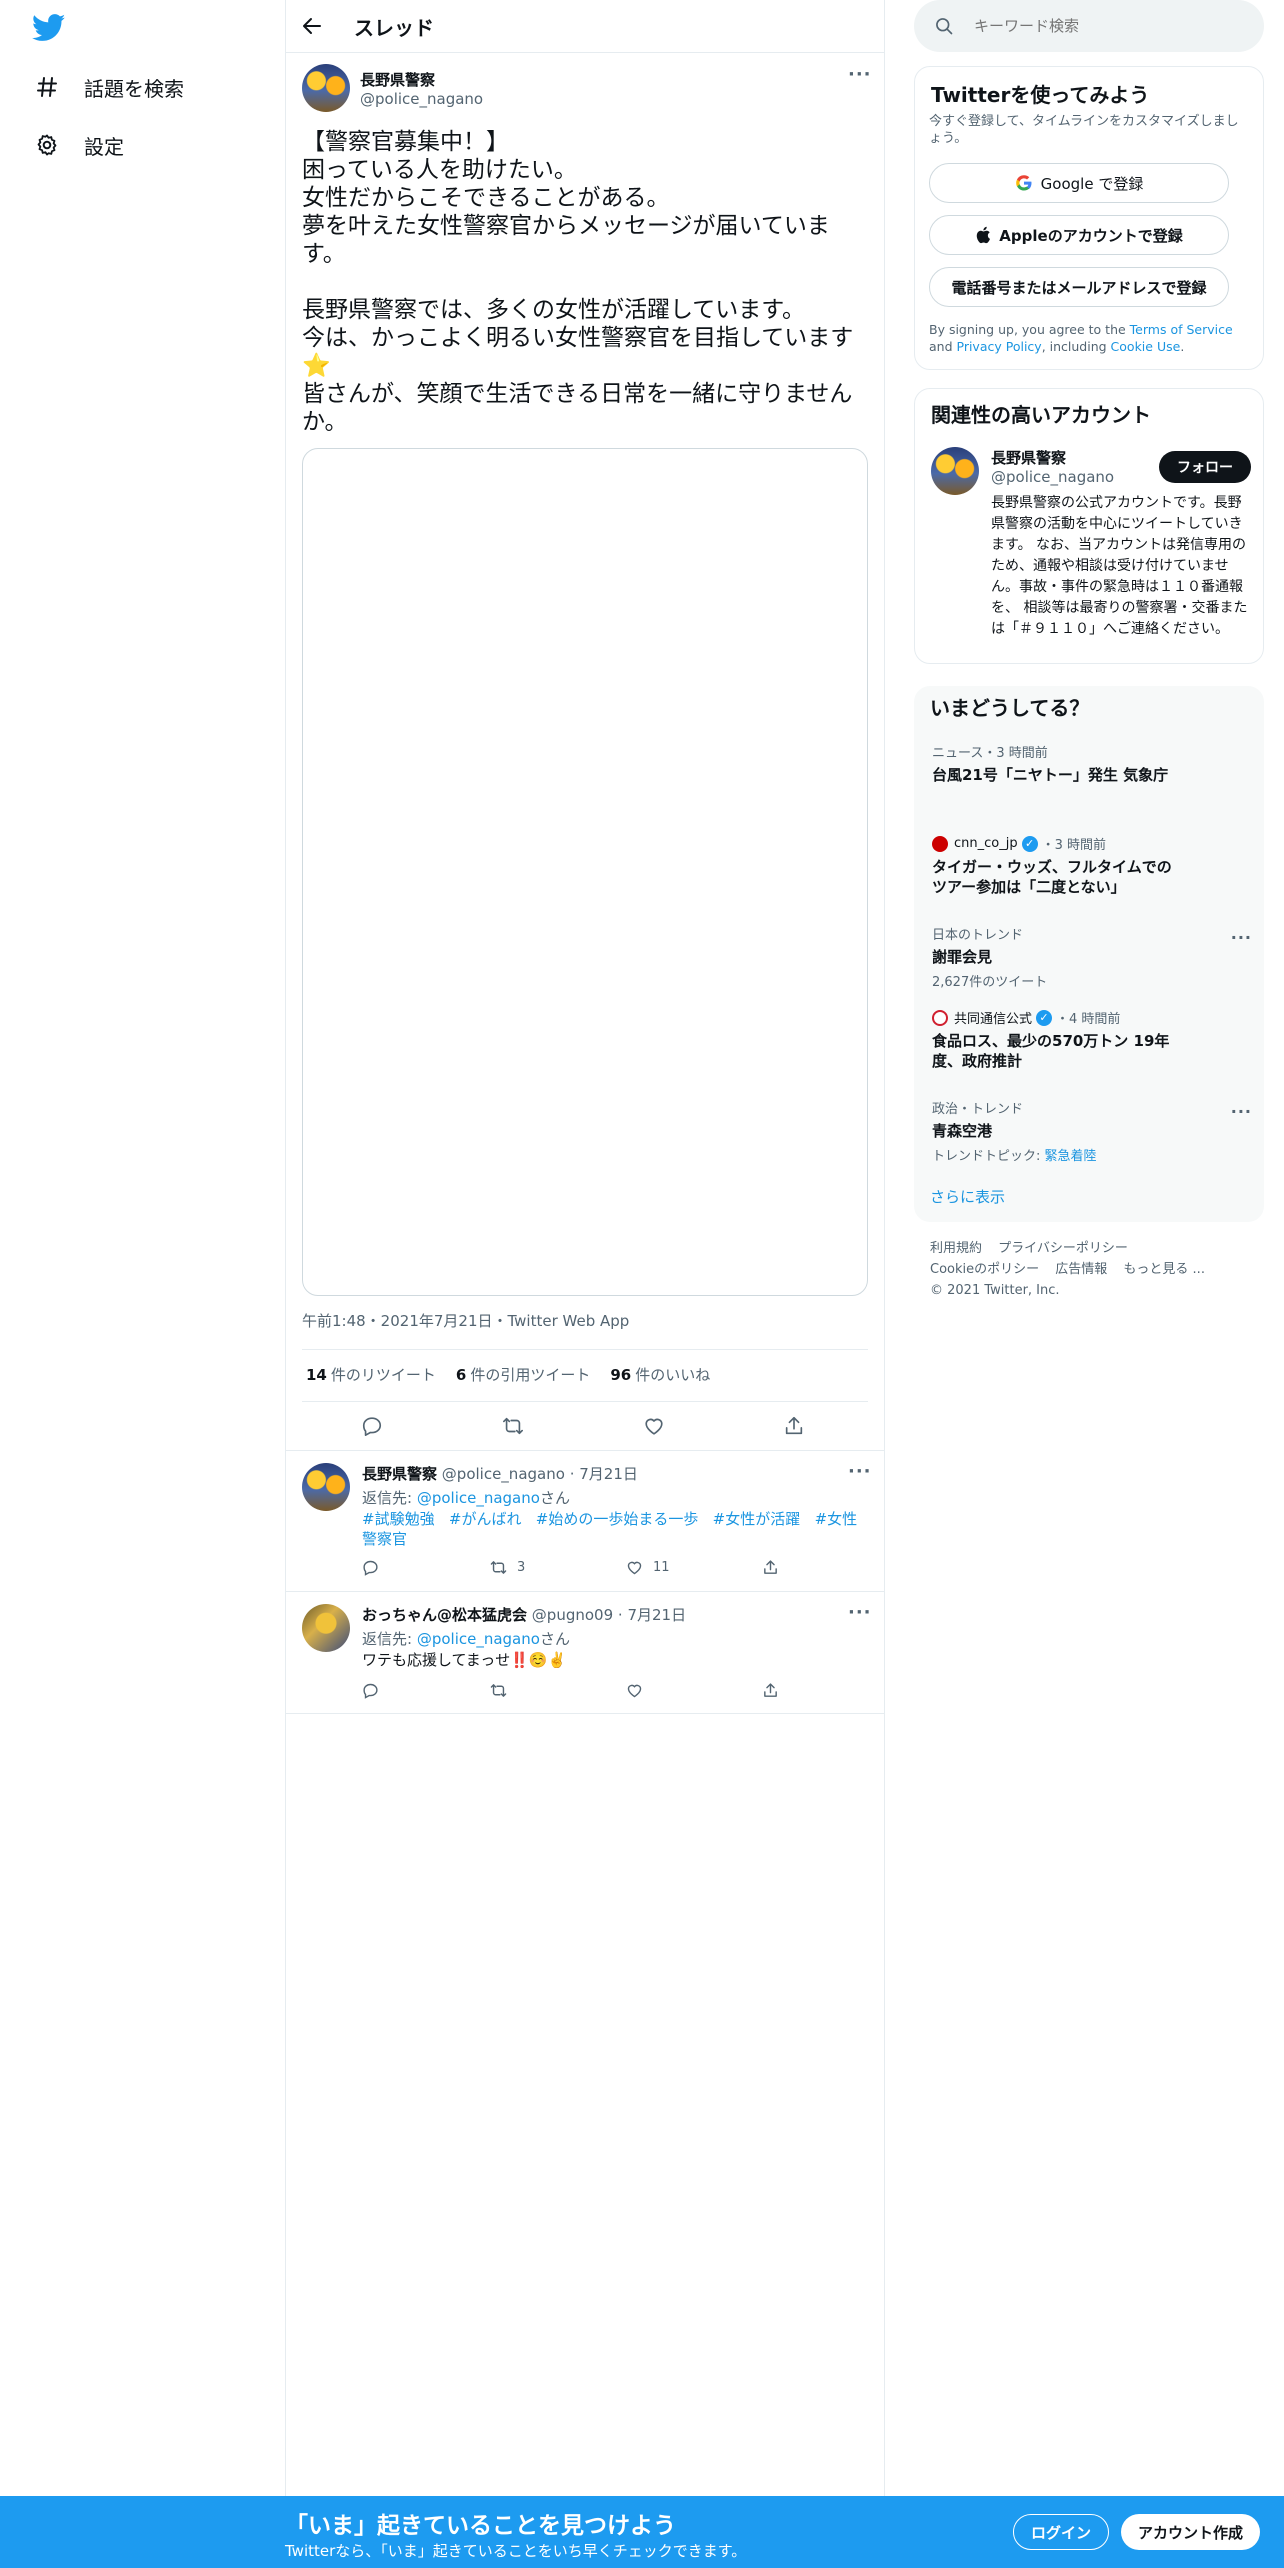 The height and width of the screenshot is (2568, 1284). What do you see at coordinates (661, 1567) in the screenshot?
I see `like-count: 11` at bounding box center [661, 1567].